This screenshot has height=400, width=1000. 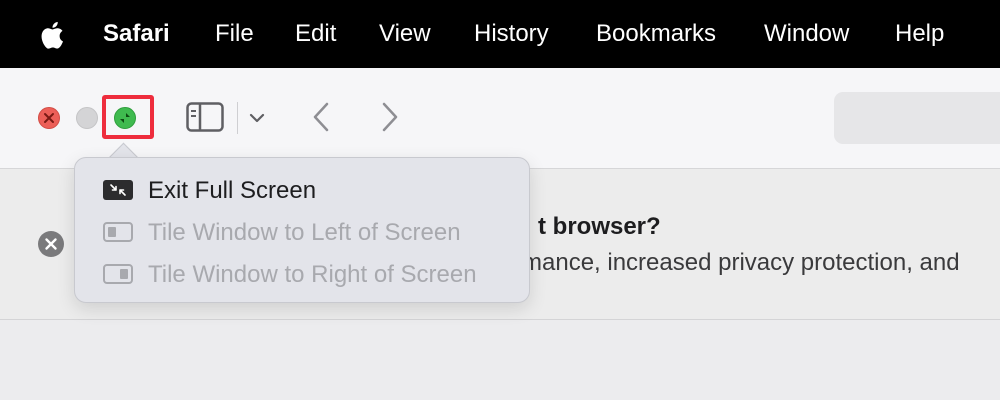 I want to click on banner-text: mance, increased privacy protection, and, so click(x=741, y=262).